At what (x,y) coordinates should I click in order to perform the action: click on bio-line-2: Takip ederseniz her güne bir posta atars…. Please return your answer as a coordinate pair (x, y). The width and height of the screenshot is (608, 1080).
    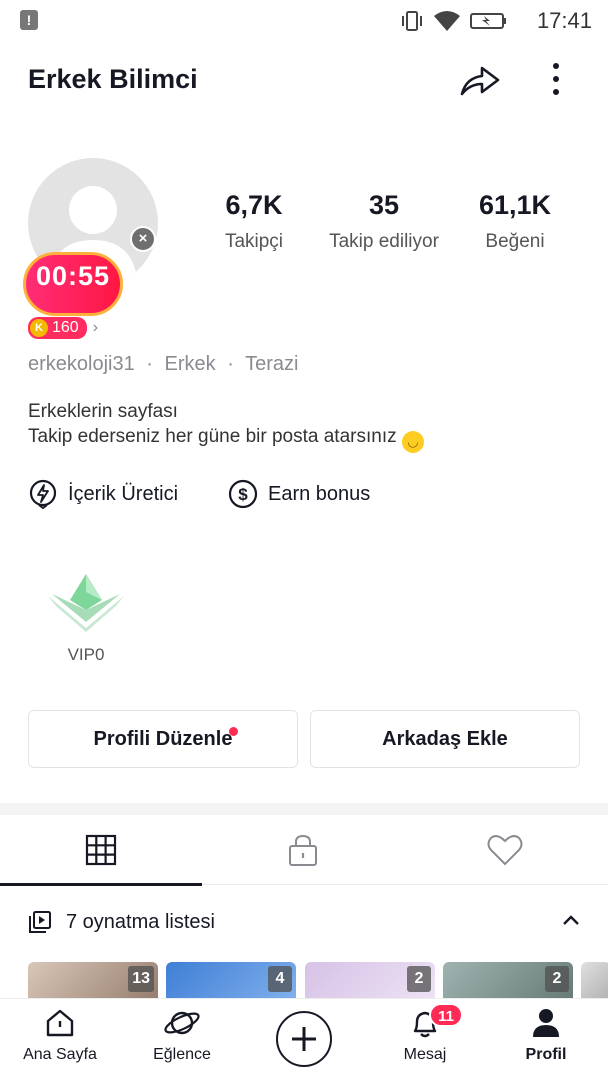
    Looking at the image, I should click on (212, 436).